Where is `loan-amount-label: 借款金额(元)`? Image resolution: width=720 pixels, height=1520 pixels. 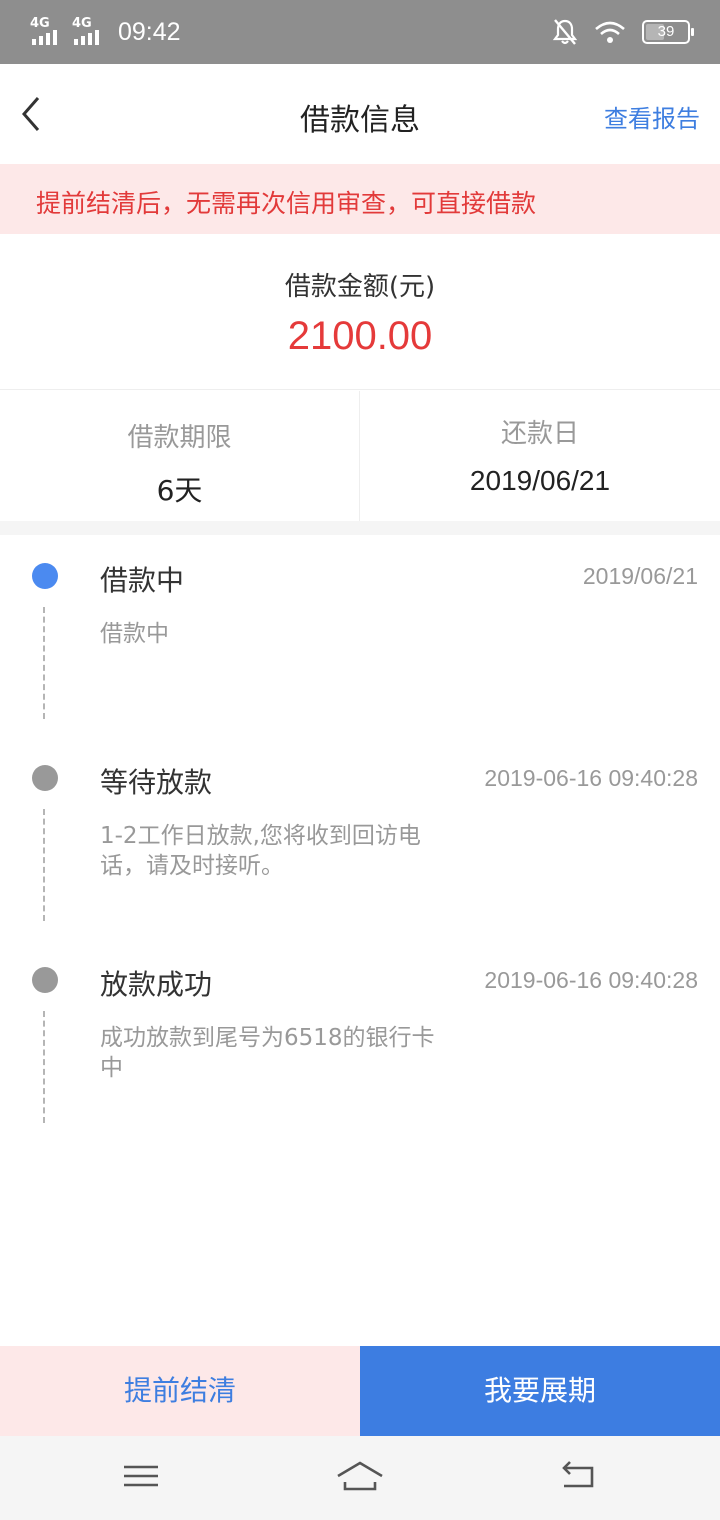 loan-amount-label: 借款金额(元) is located at coordinates (360, 287).